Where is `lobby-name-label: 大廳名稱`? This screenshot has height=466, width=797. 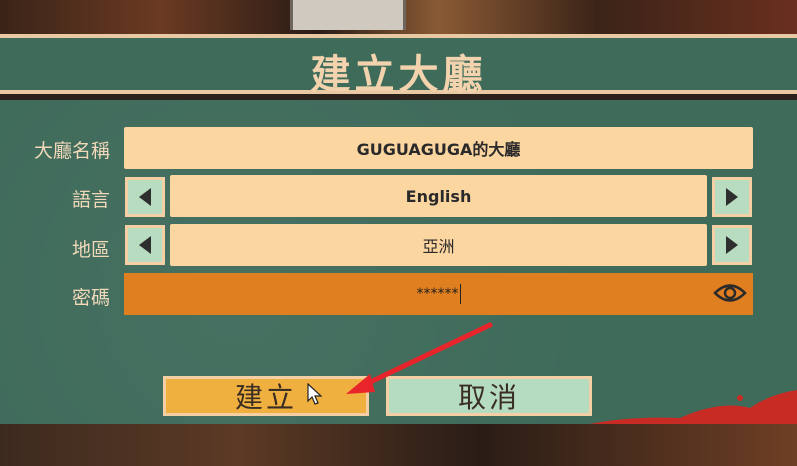
lobby-name-label: 大廳名稱 is located at coordinates (71, 151).